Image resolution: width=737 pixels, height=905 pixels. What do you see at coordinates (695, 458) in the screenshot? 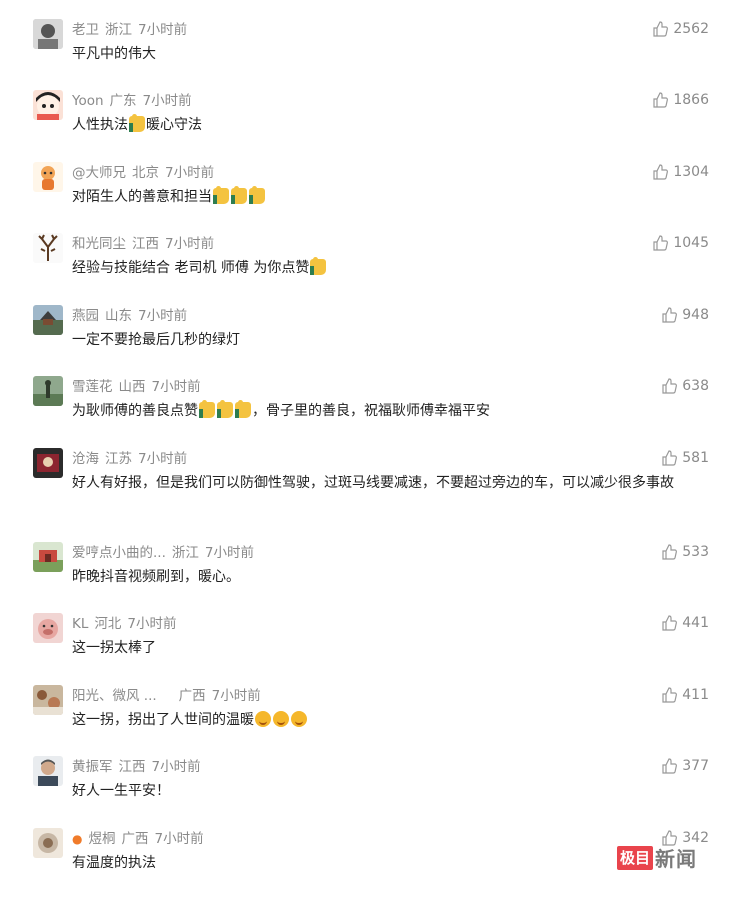
I see `like-count: 581` at bounding box center [695, 458].